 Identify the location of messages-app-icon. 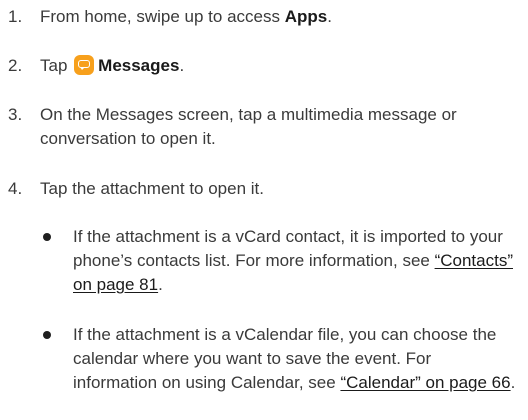
(84, 65).